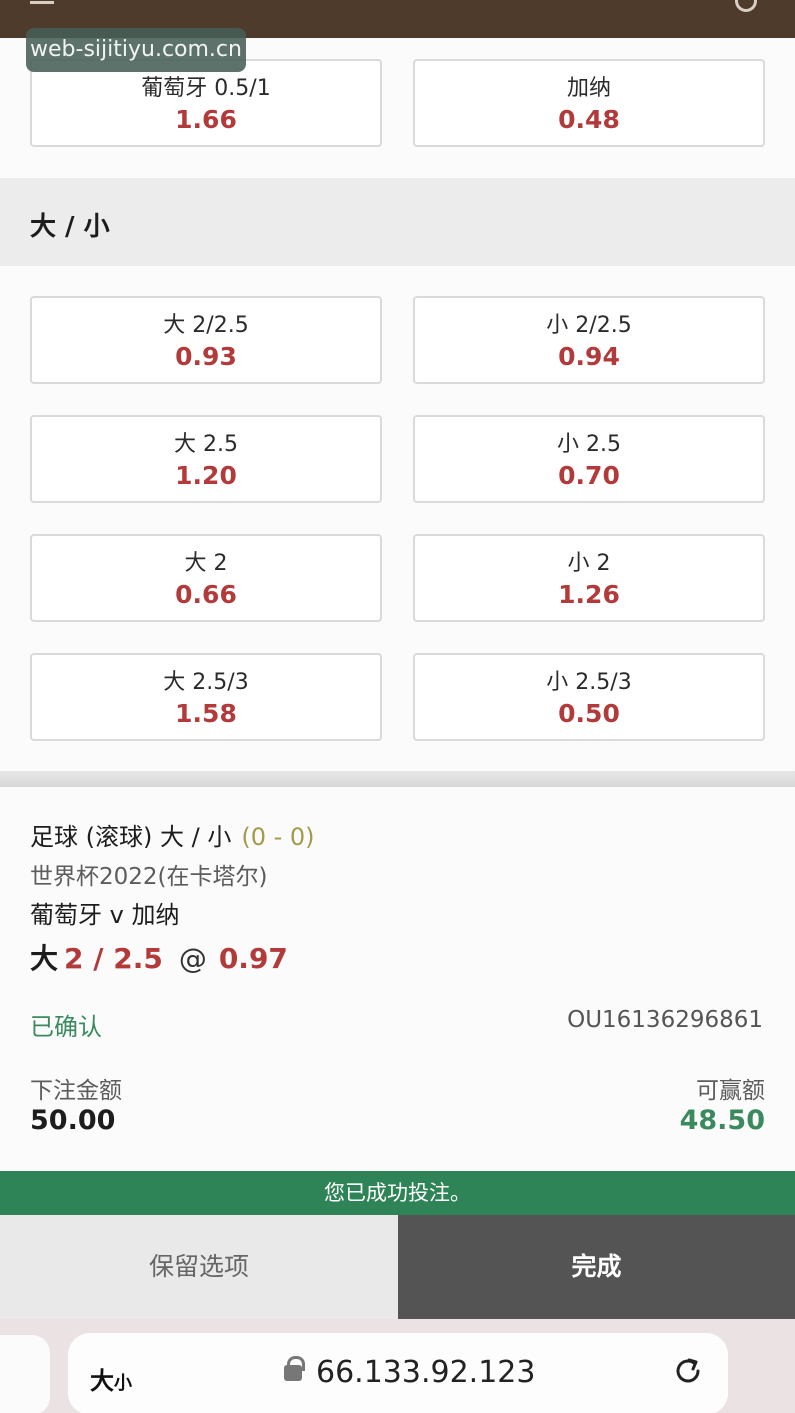 Image resolution: width=795 pixels, height=1413 pixels. Describe the element at coordinates (589, 459) in the screenshot. I see `odds-button-under-2.5: 小 2.5 0.70` at that location.